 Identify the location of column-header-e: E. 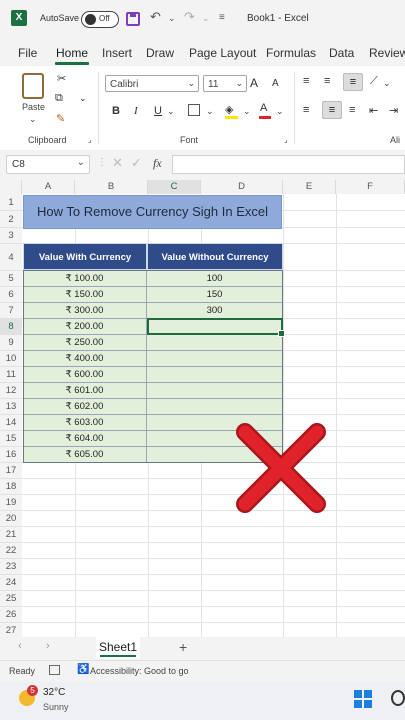
(309, 187).